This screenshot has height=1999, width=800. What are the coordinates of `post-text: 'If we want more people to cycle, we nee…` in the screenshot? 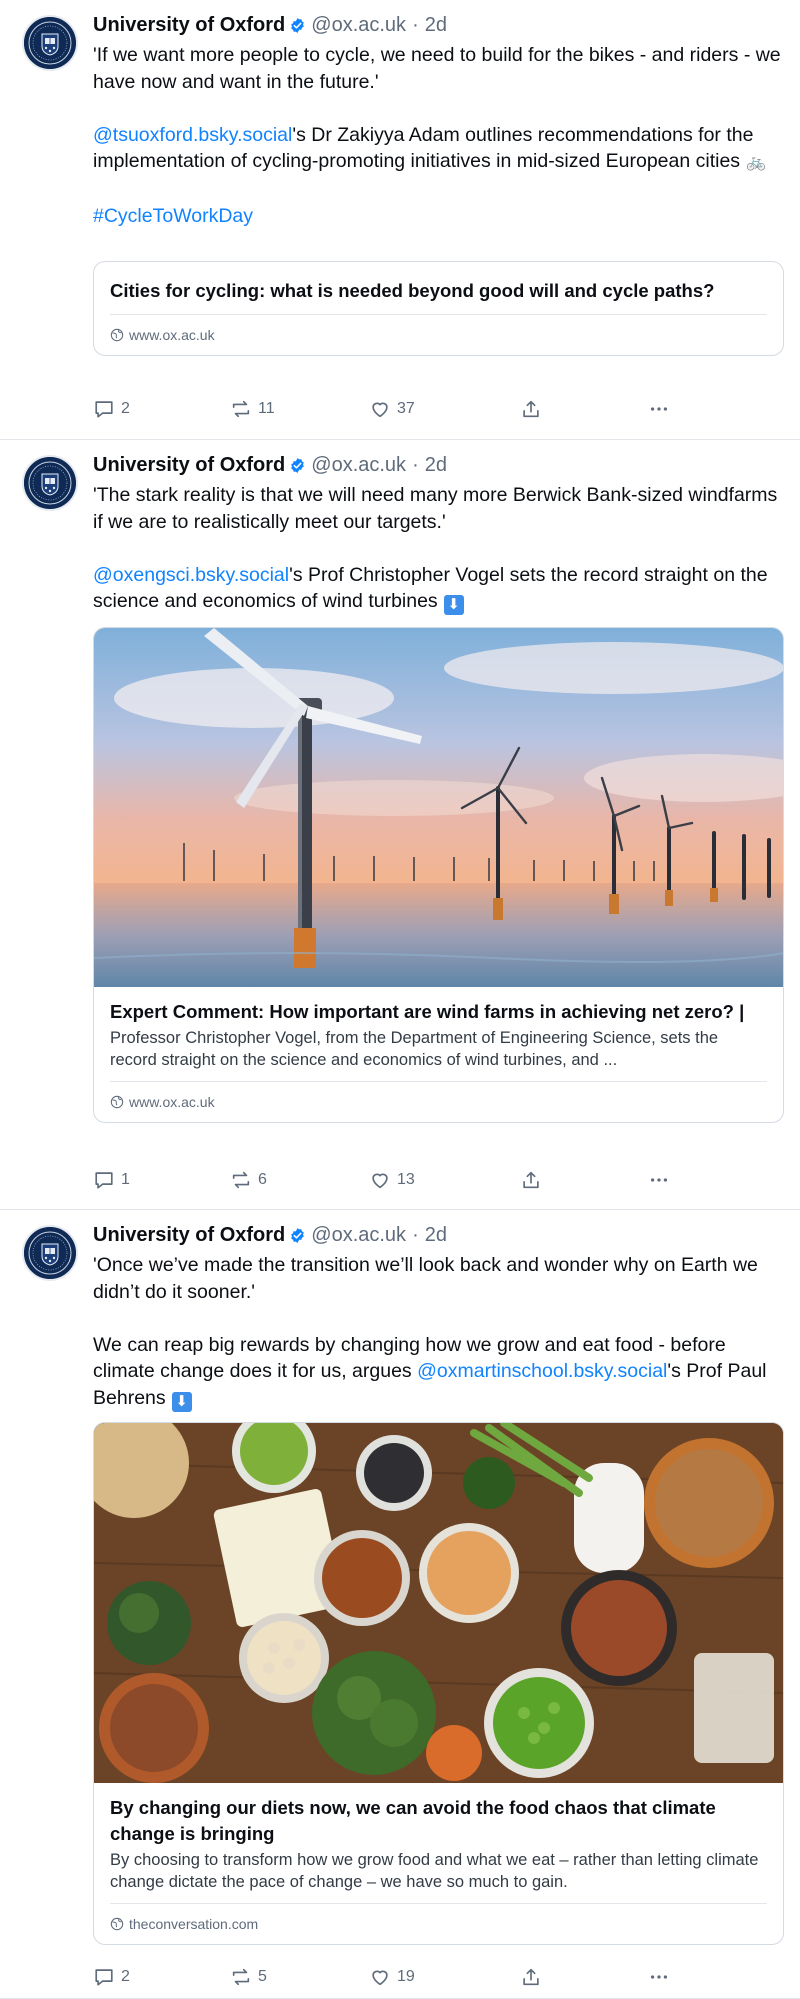 It's located at (438, 136).